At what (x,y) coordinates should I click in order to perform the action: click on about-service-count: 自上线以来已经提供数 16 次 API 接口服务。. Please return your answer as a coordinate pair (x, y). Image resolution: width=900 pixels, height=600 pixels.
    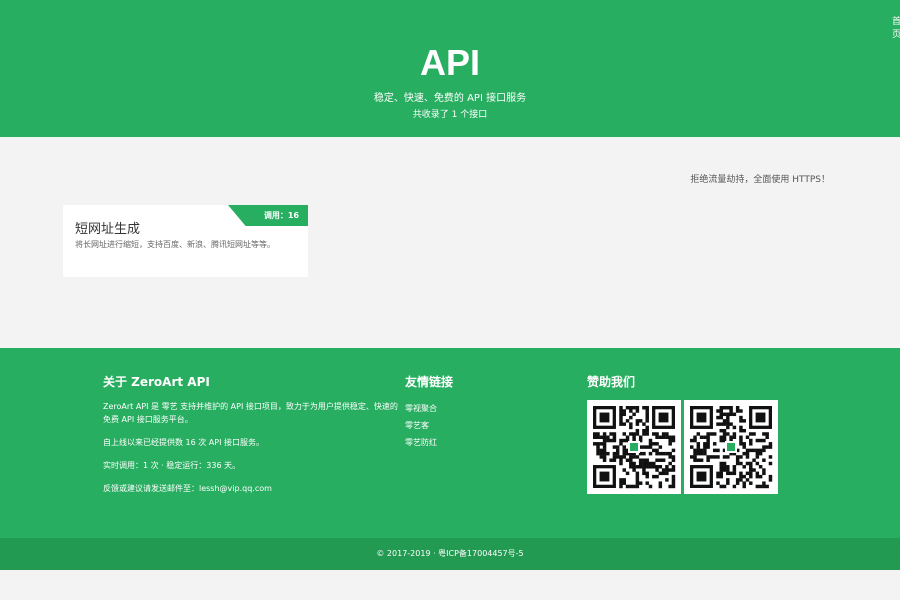
    Looking at the image, I should click on (184, 442).